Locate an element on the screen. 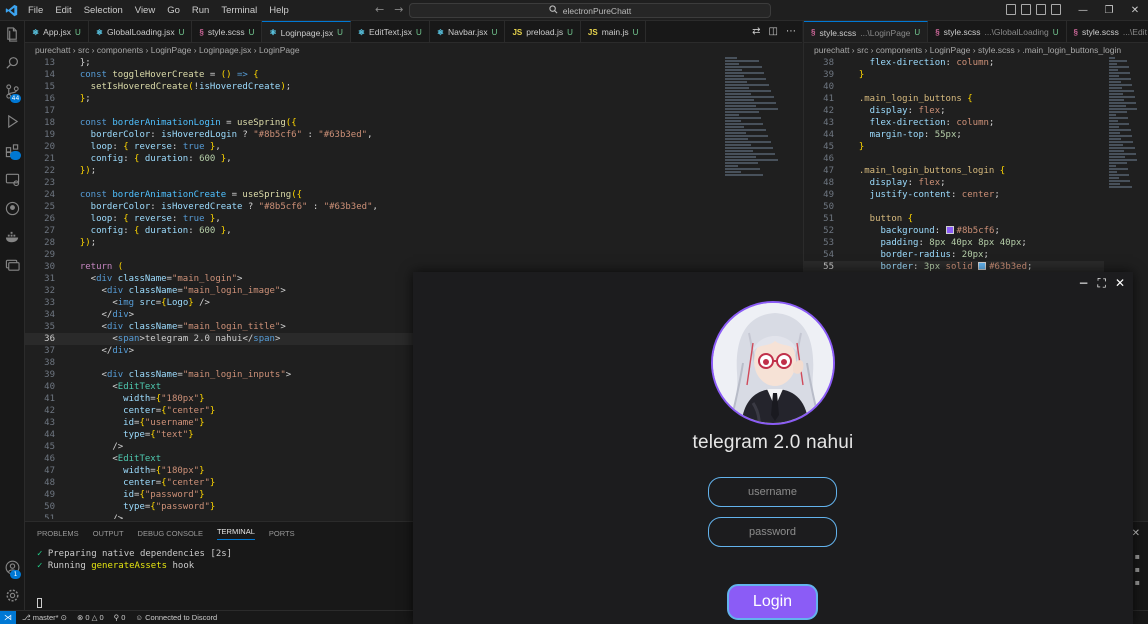  editor-tab: § style.scss ...\GlobalLoading U is located at coordinates (997, 31).